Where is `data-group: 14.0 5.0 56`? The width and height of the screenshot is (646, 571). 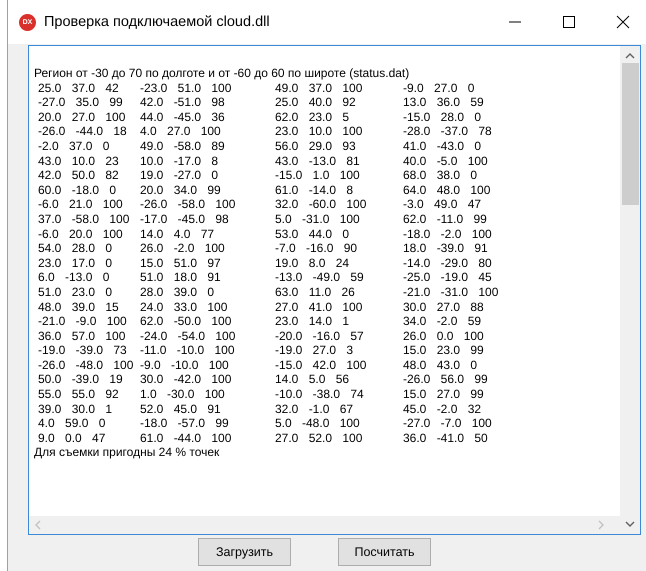 data-group: 14.0 5.0 56 is located at coordinates (335, 380).